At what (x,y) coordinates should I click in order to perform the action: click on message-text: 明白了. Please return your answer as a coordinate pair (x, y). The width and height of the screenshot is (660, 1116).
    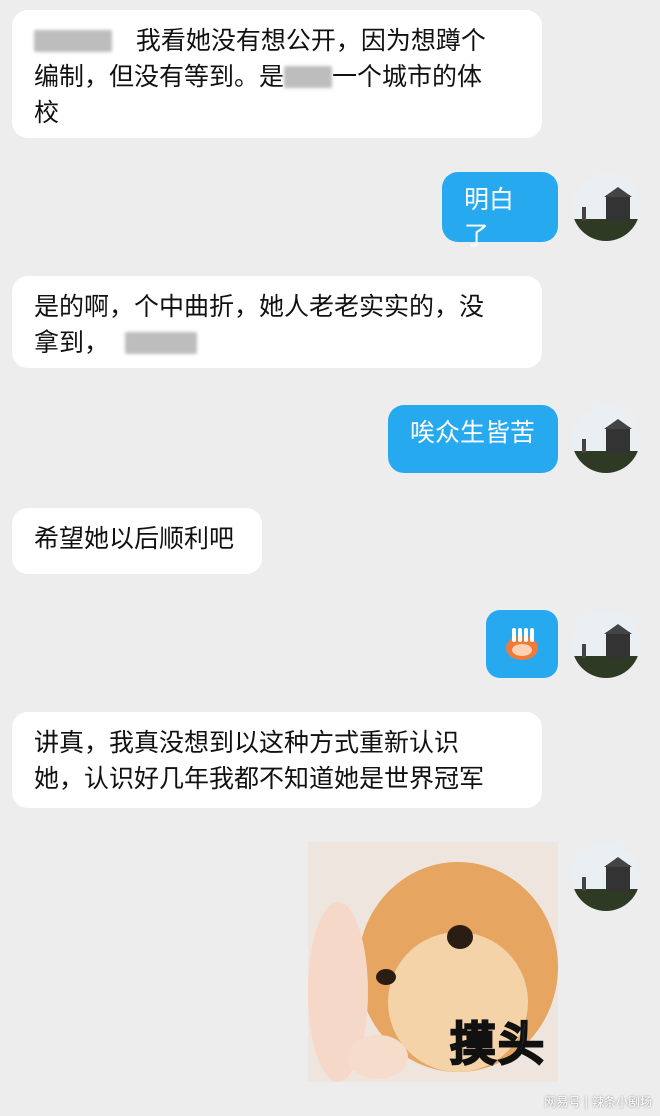
    Looking at the image, I should click on (489, 217).